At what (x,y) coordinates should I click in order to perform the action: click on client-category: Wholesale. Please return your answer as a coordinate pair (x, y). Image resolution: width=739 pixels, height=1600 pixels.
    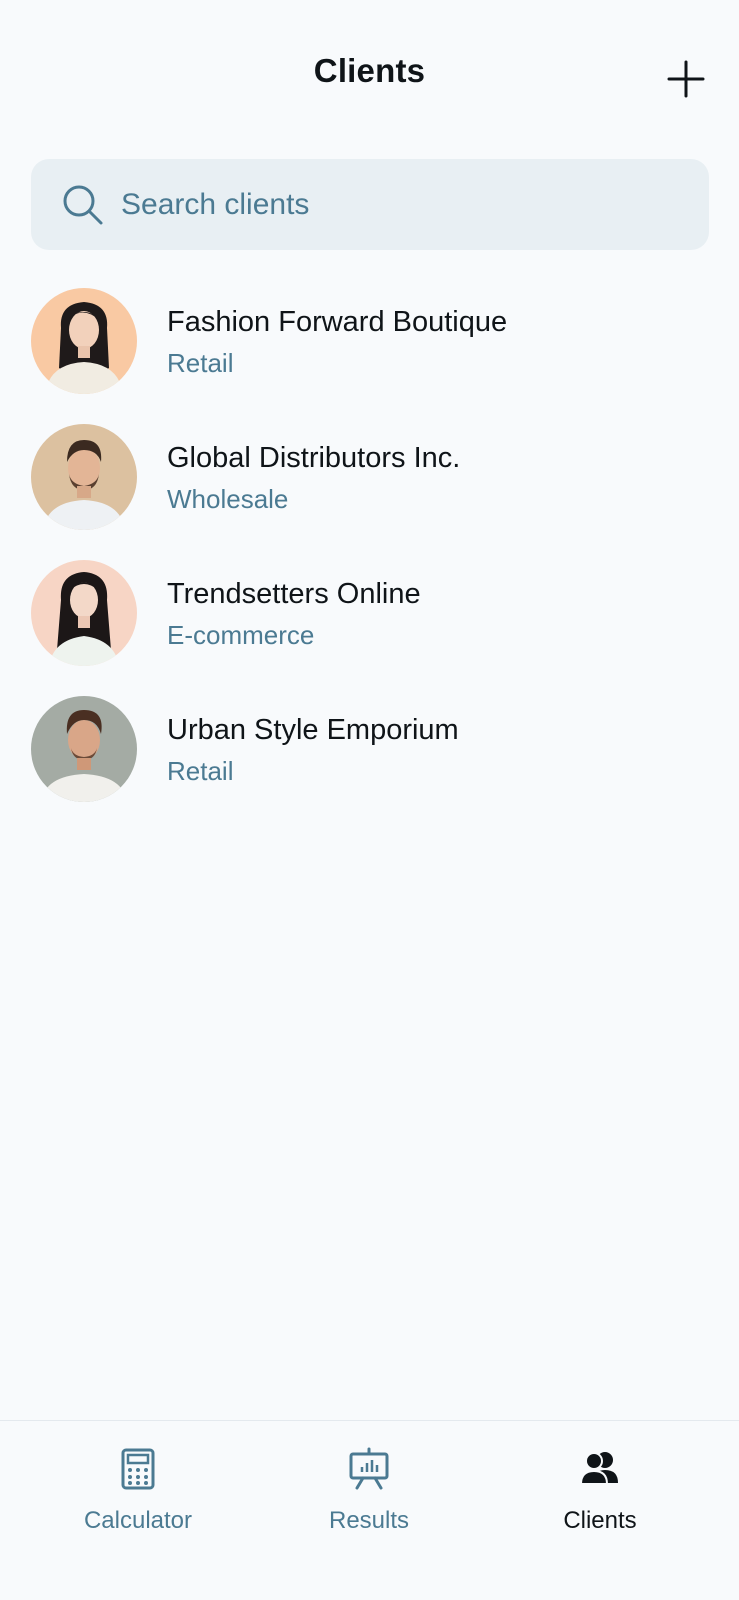
    Looking at the image, I should click on (228, 499).